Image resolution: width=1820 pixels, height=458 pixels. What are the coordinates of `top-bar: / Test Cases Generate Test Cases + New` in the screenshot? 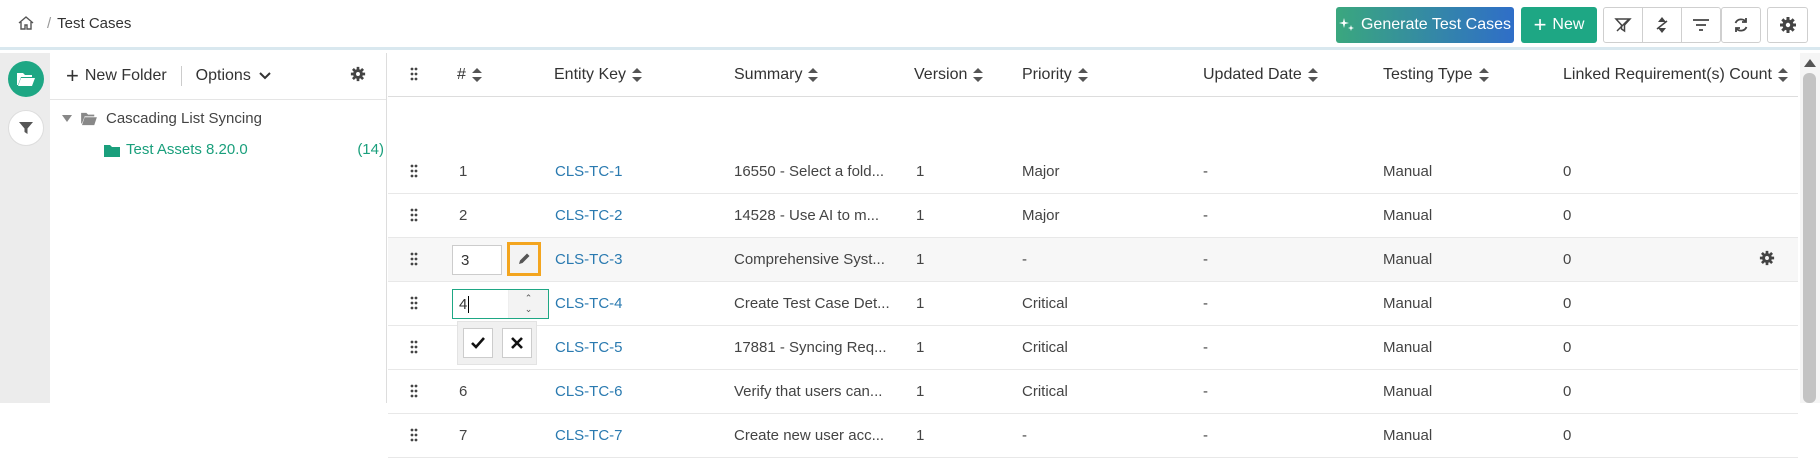 It's located at (910, 25).